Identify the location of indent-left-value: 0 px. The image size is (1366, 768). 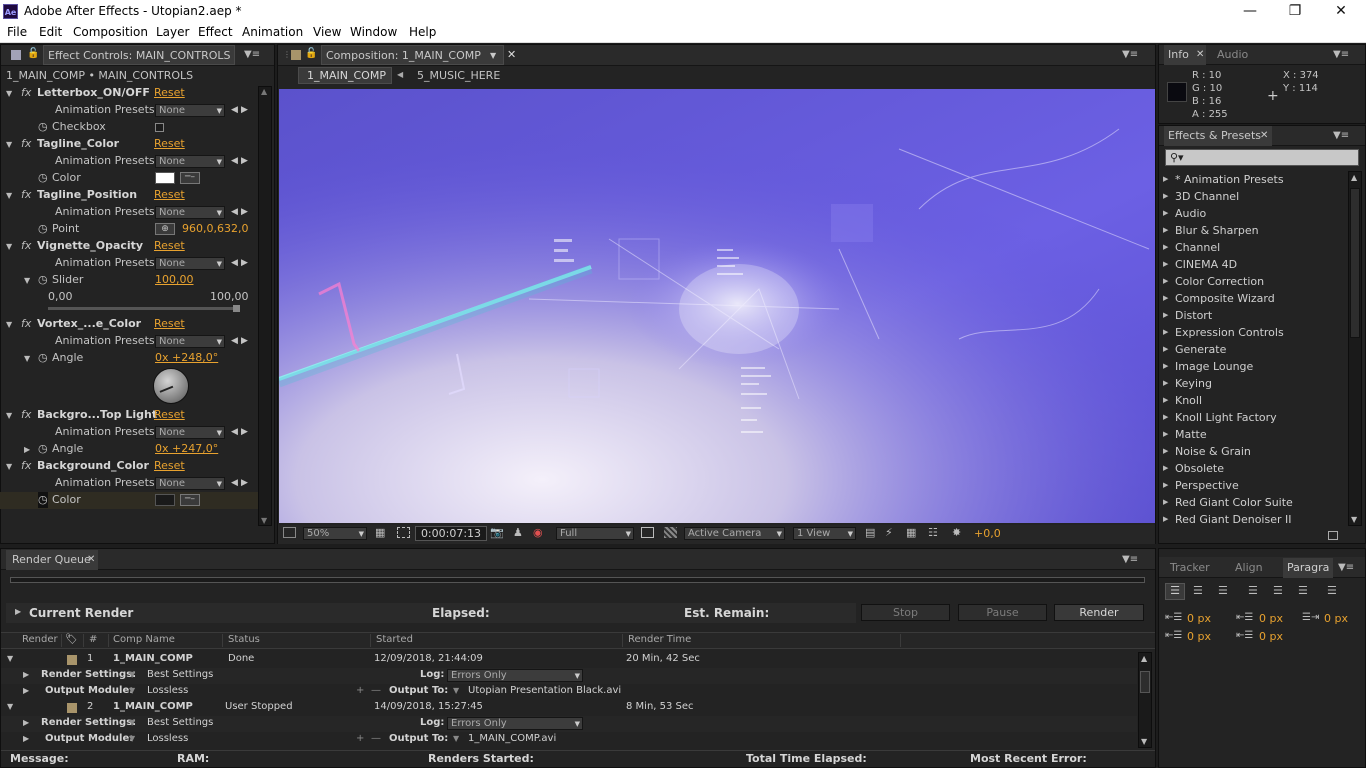
(1199, 618).